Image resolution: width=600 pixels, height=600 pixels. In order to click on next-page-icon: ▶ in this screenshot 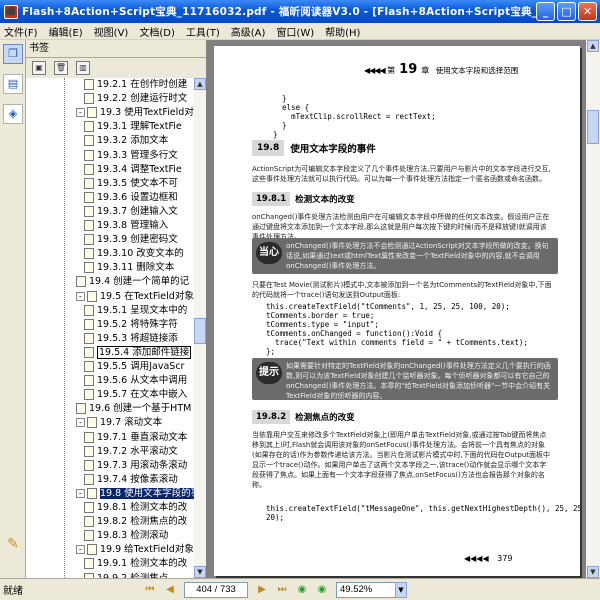, I will do `click(262, 590)`.